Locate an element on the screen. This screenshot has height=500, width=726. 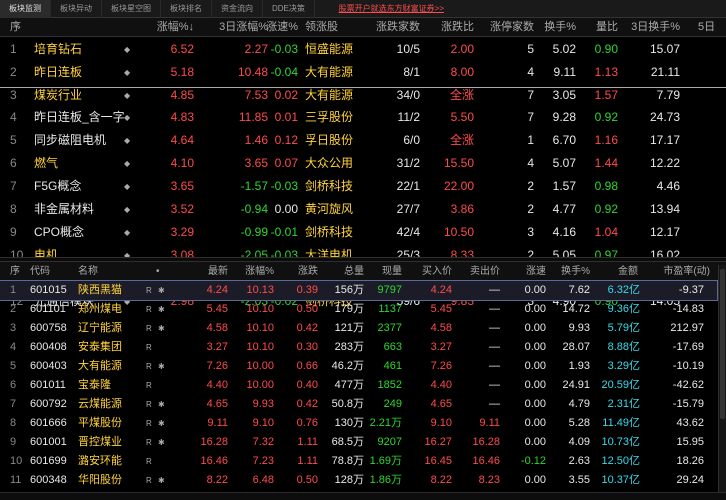
stock-code: 600792 is located at coordinates (48, 404).